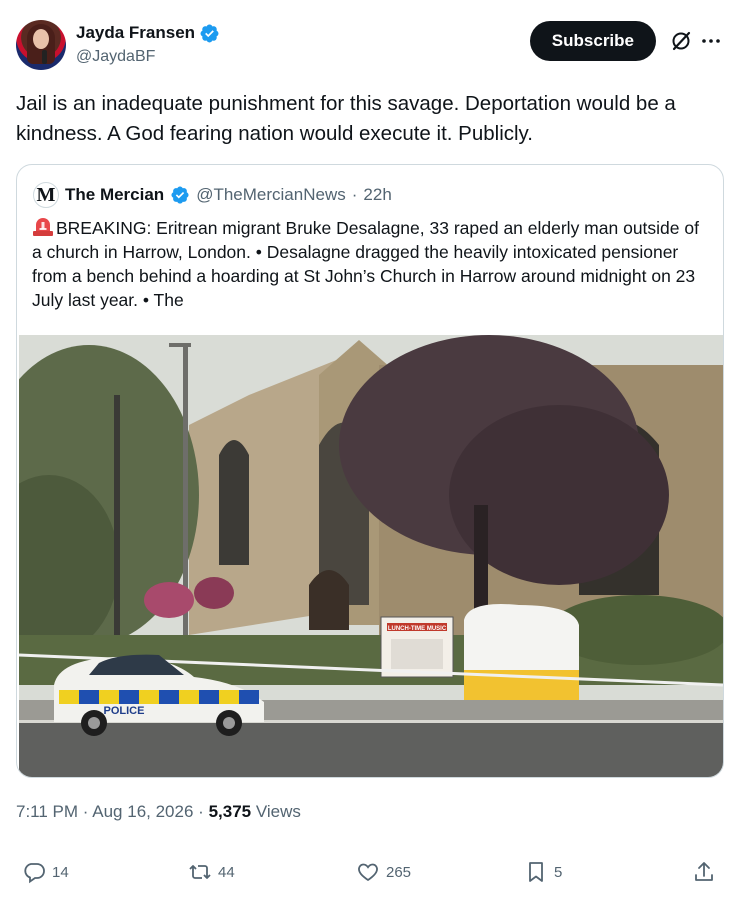  What do you see at coordinates (383, 872) in the screenshot?
I see `like-button: 265` at bounding box center [383, 872].